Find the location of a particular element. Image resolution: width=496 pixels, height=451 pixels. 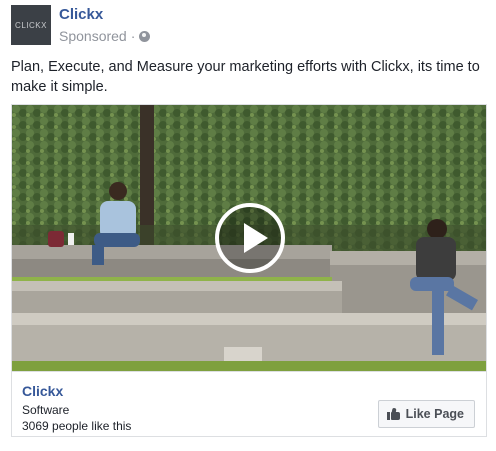

play-icon is located at coordinates (250, 238).